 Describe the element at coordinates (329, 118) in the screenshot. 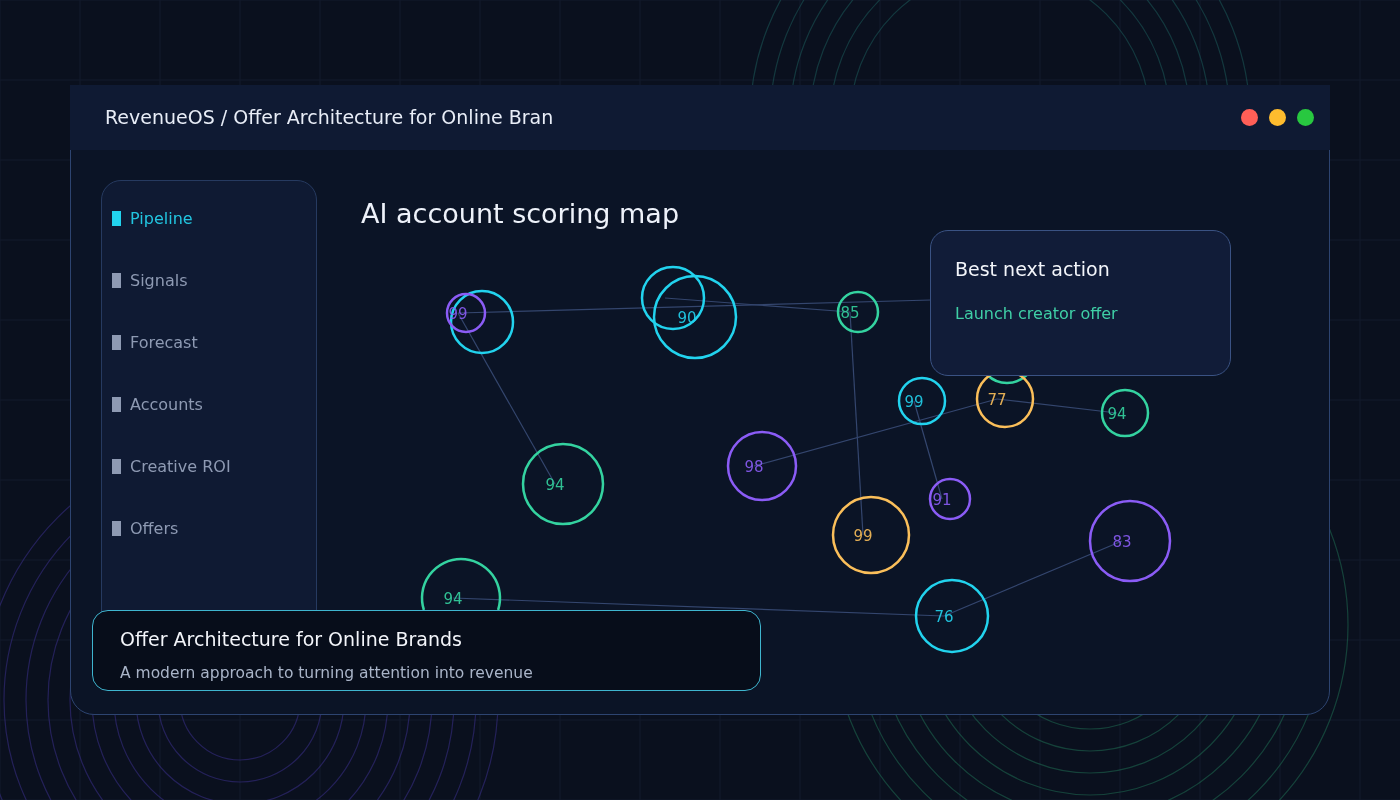

I see `window-title: RevenueOS / Offer Architecture for Online Bran` at that location.